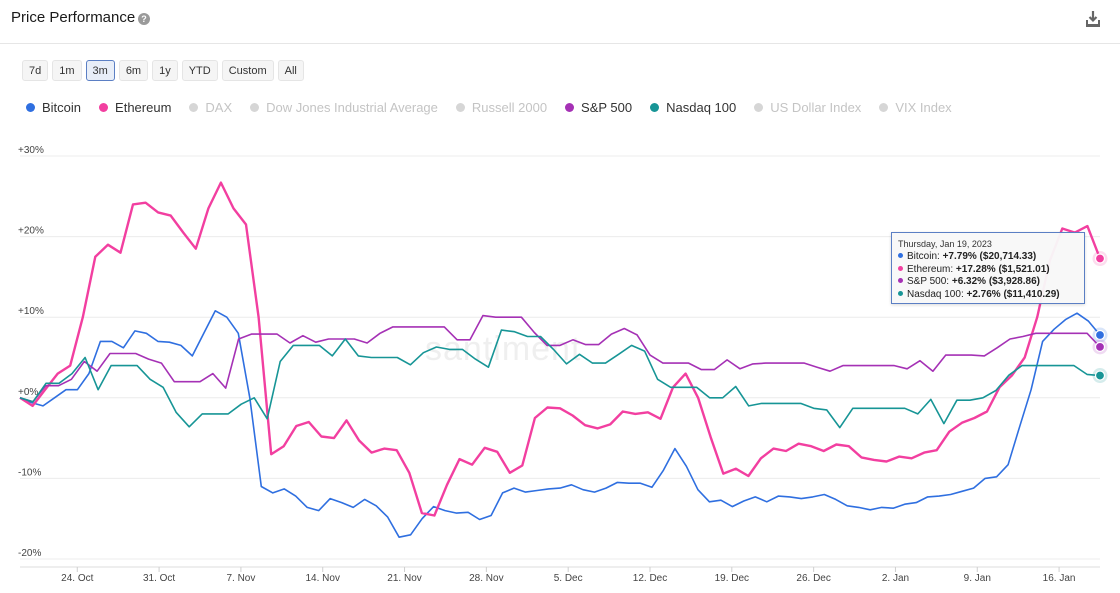 The image size is (1120, 593). What do you see at coordinates (100, 70) in the screenshot?
I see `range-3m-button: 3m` at bounding box center [100, 70].